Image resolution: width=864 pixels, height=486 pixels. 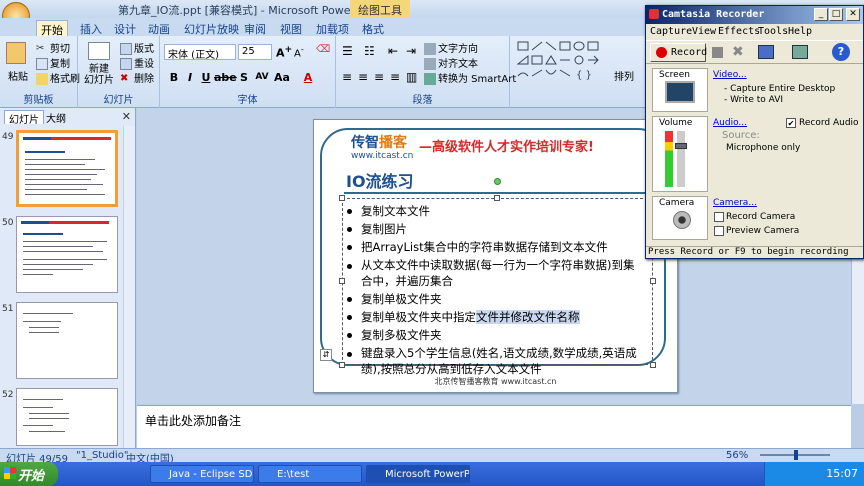 I want to click on new-slide-button: 新建 幻灯片, so click(x=99, y=75).